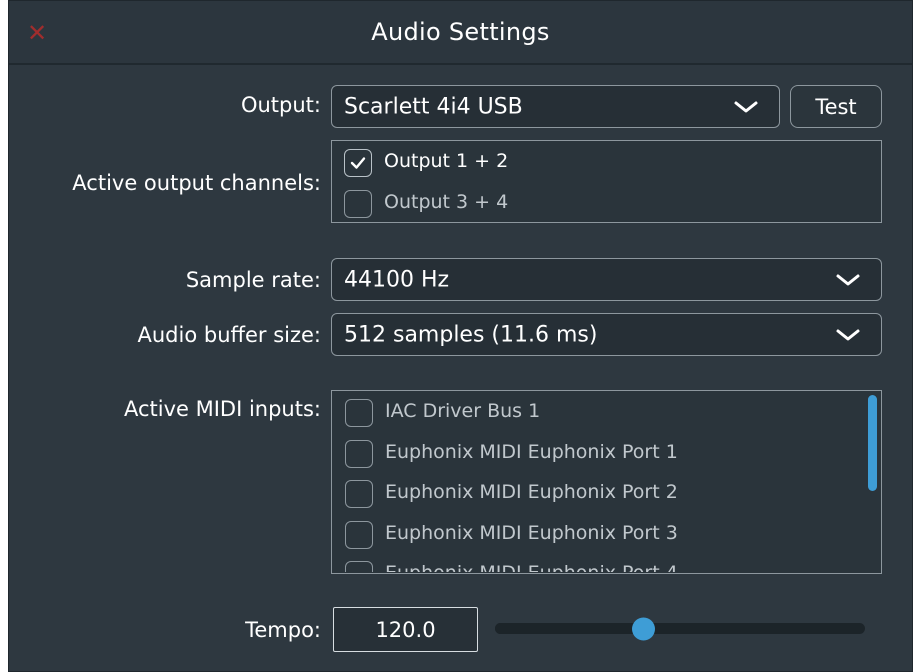 This screenshot has width=917, height=672. Describe the element at coordinates (569, 628) in the screenshot. I see `tempo-slider-fill` at that location.